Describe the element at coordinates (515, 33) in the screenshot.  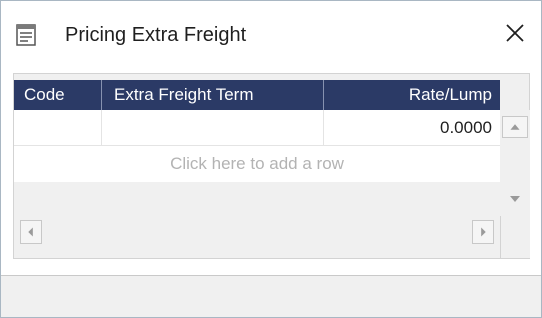
I see `close-icon` at that location.